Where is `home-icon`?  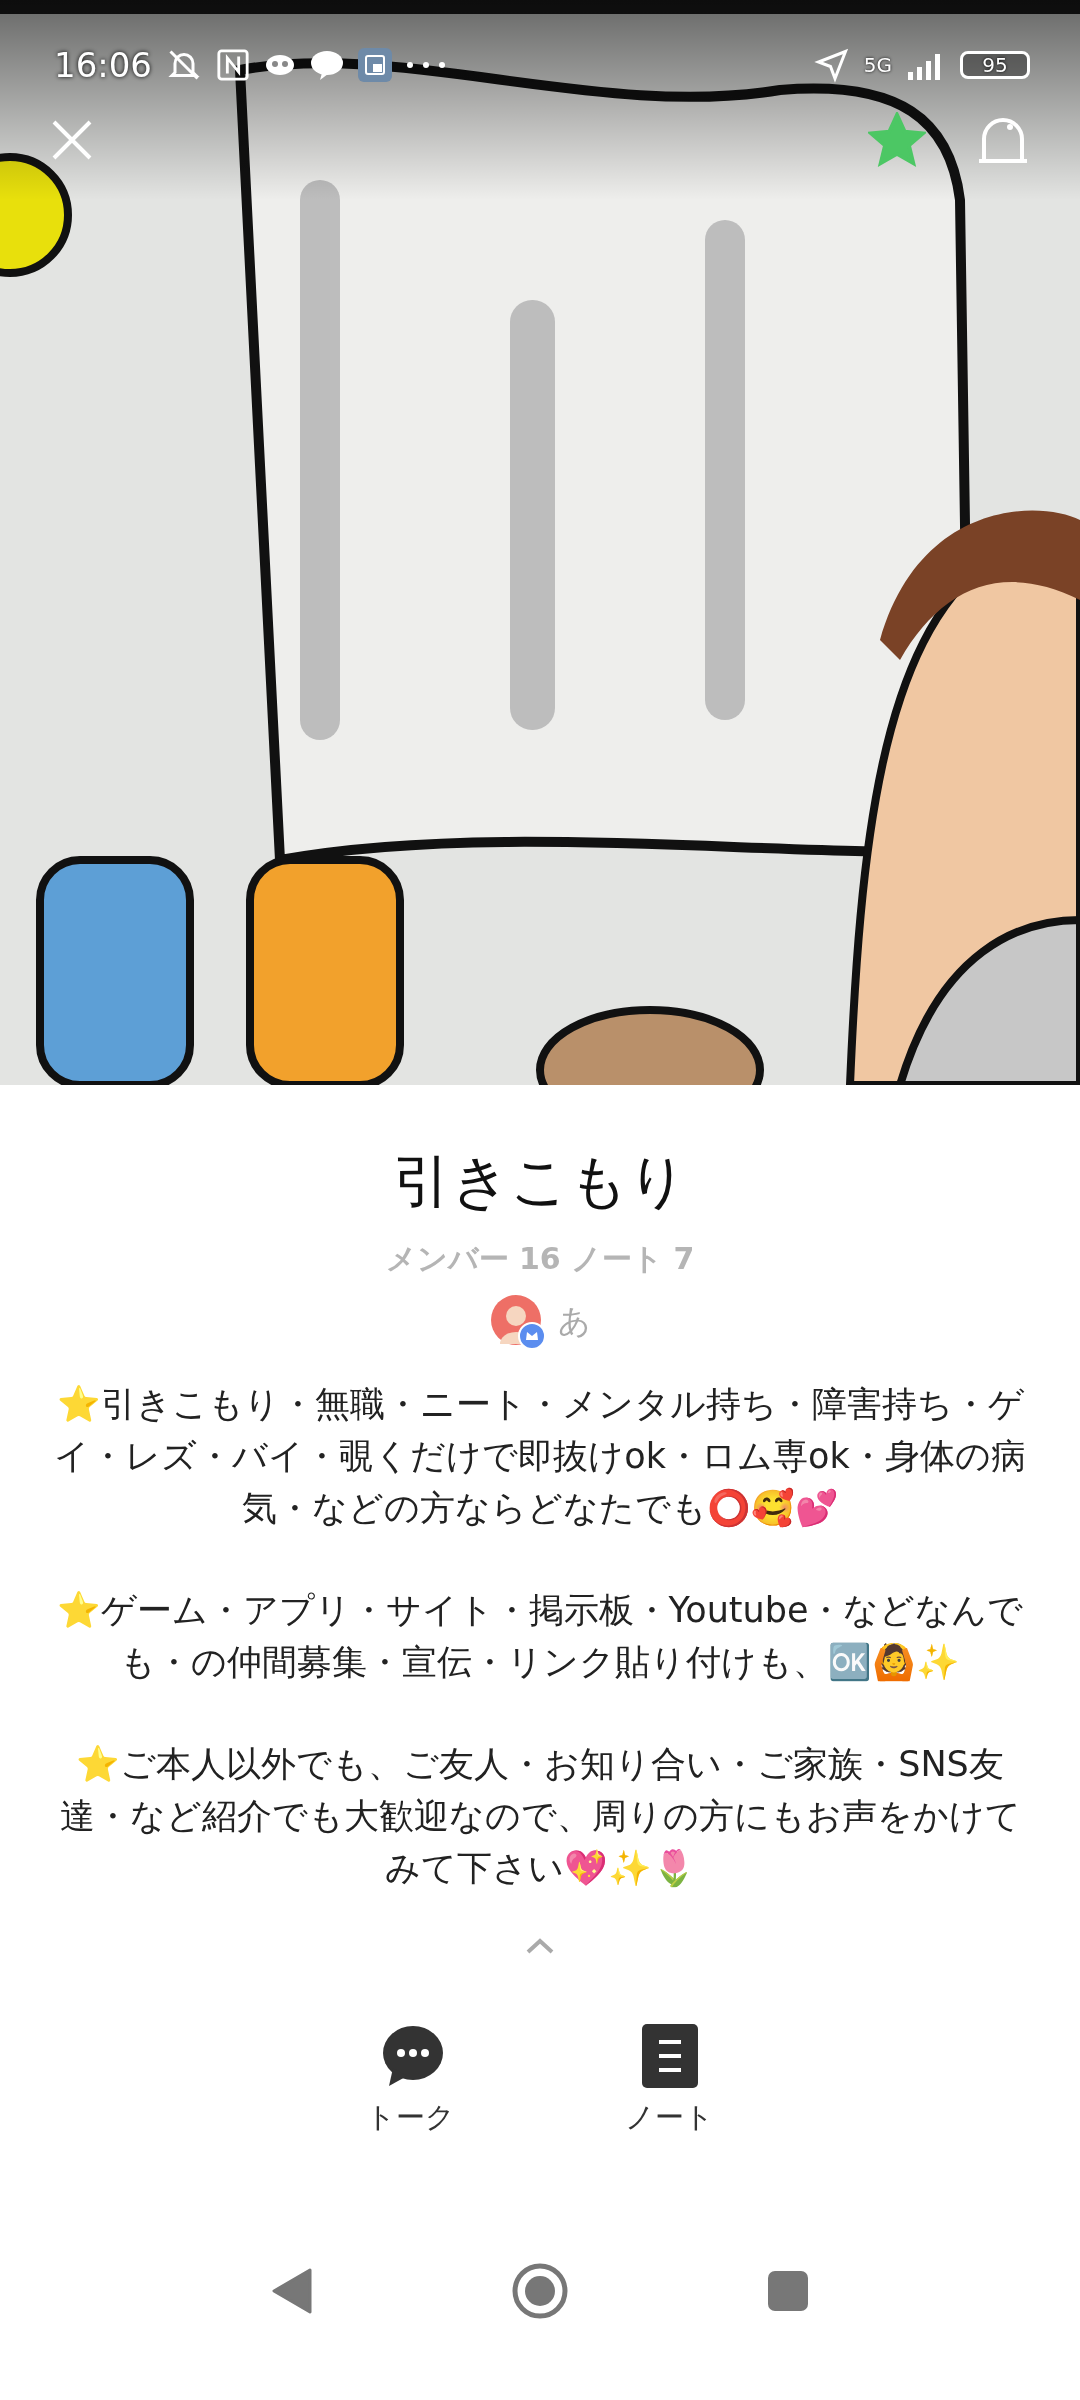
home-icon is located at coordinates (540, 2290).